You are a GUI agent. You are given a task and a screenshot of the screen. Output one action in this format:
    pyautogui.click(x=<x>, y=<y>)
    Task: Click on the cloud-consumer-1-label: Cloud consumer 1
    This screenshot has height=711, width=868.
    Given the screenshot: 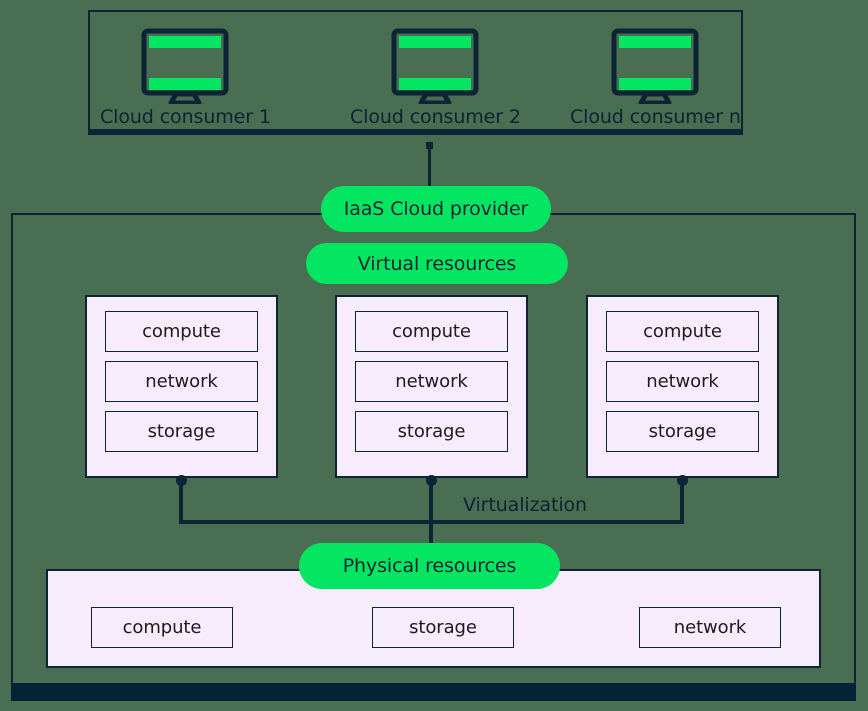 What is the action you would take?
    pyautogui.click(x=185, y=117)
    